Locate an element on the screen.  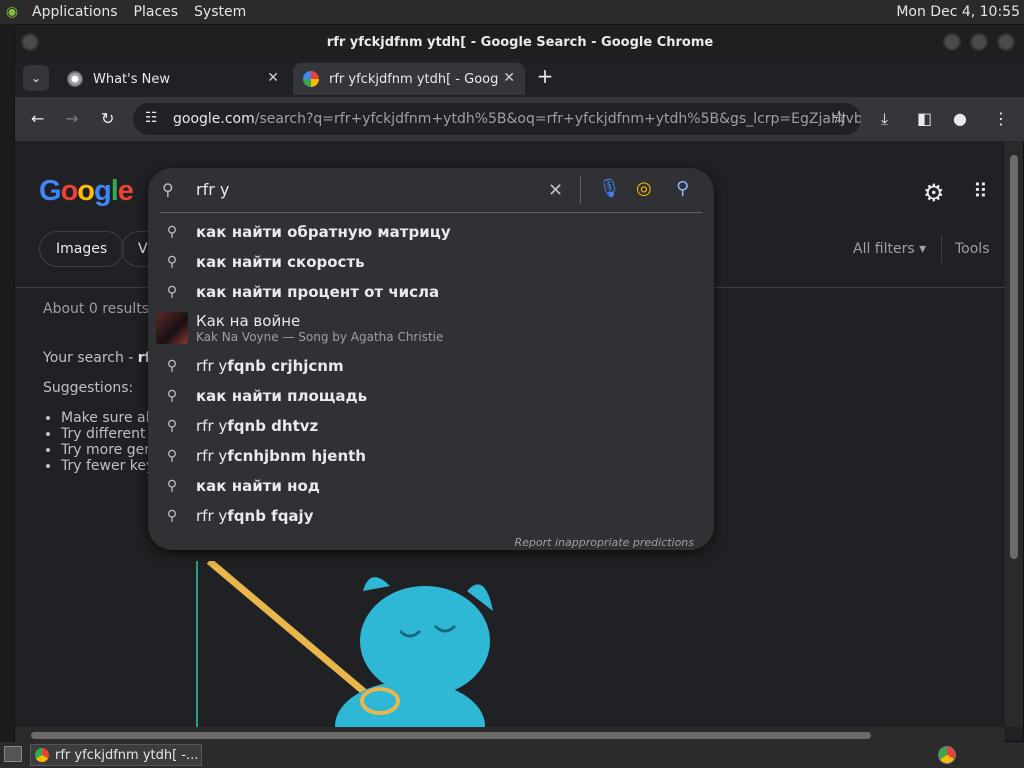
system-logo-icon: ◉ is located at coordinates (12, 12).